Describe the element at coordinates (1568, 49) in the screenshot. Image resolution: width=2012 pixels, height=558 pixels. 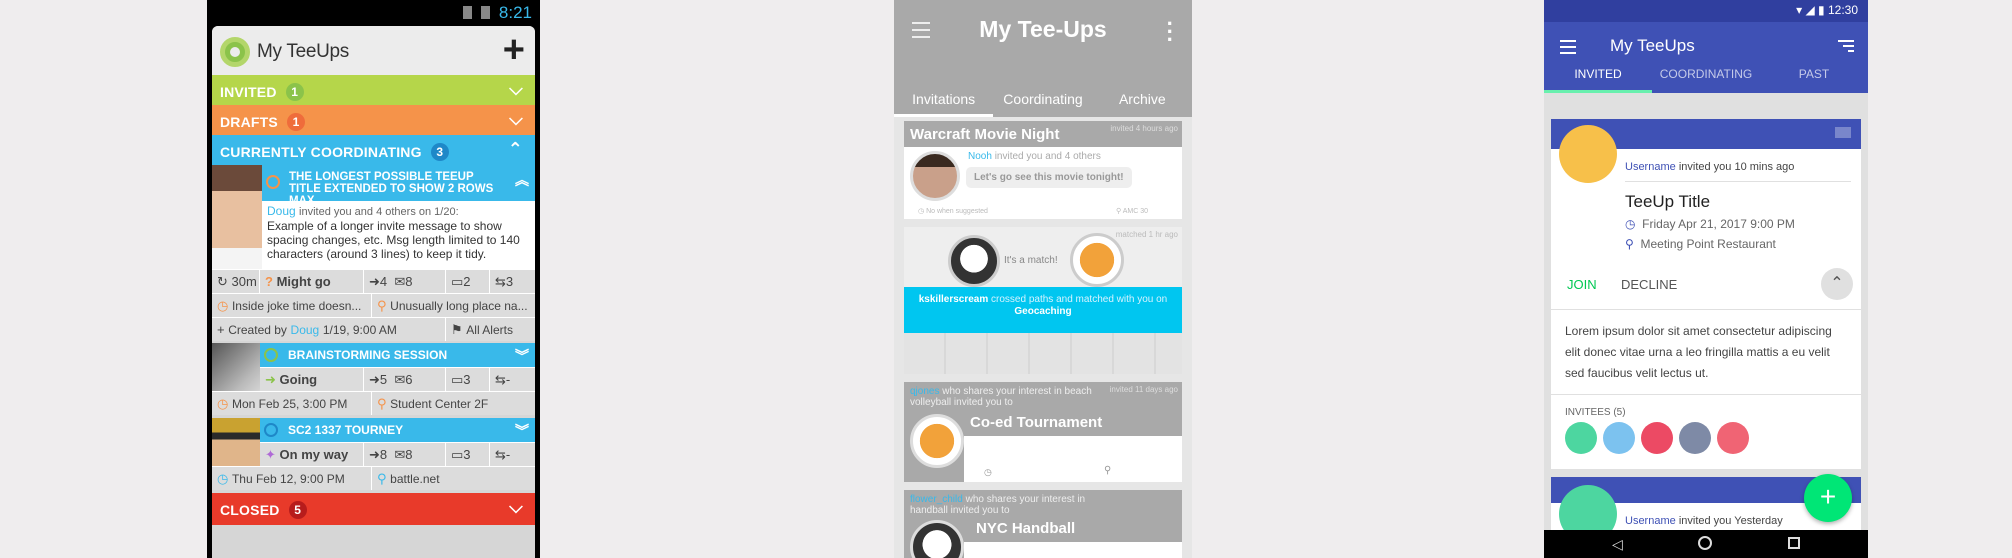
I see `menu-icon` at that location.